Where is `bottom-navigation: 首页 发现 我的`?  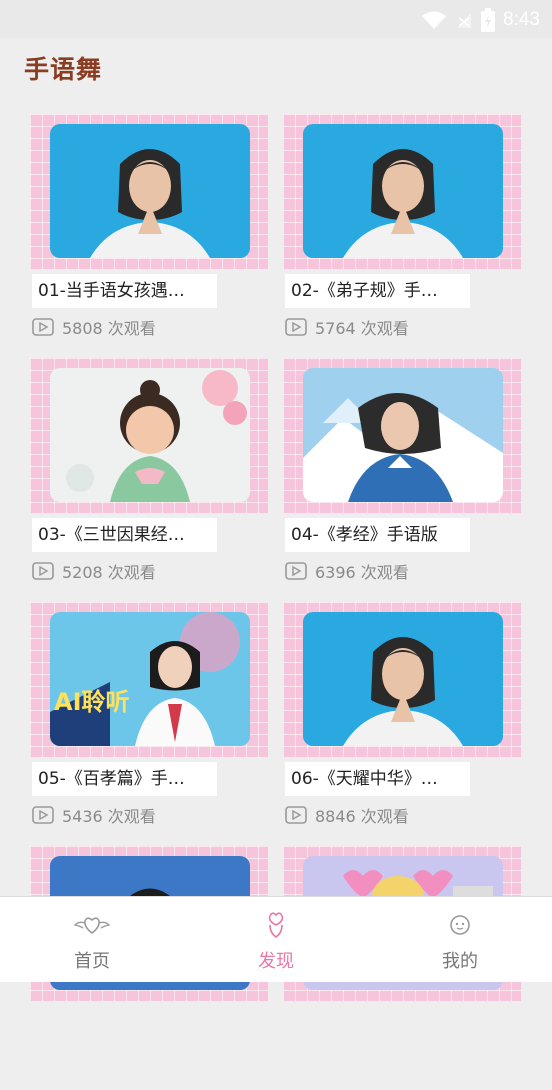
bottom-navigation: 首页 发现 我的 is located at coordinates (276, 939).